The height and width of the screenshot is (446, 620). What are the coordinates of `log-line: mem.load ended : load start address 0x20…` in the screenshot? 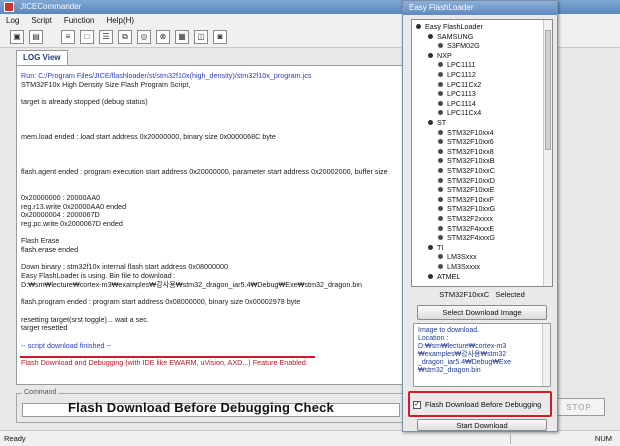 It's located at (148, 136).